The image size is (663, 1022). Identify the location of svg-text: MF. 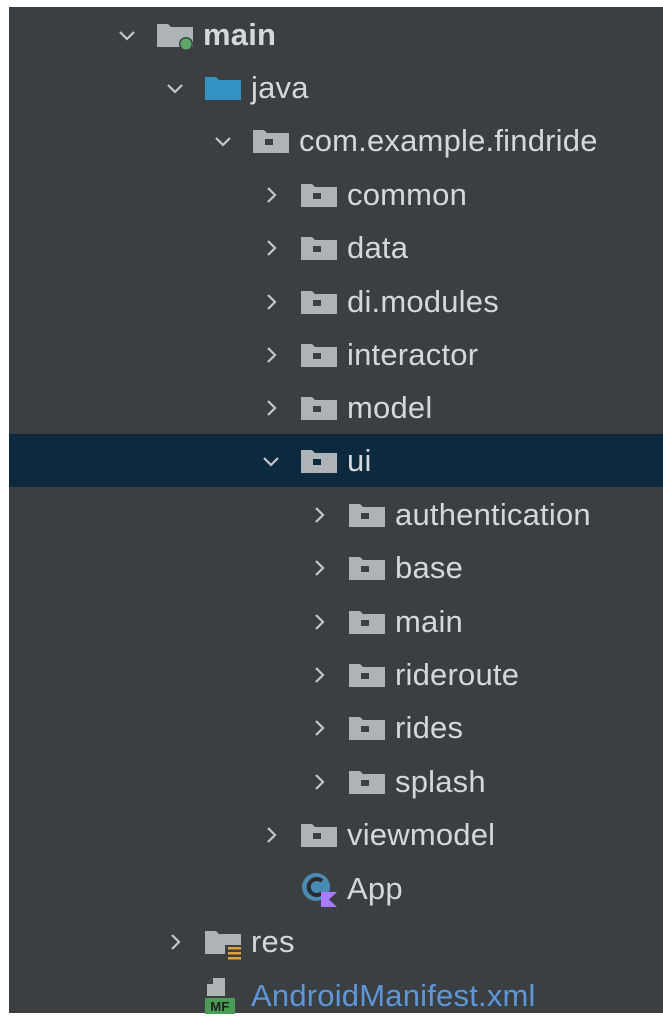
(219, 1006).